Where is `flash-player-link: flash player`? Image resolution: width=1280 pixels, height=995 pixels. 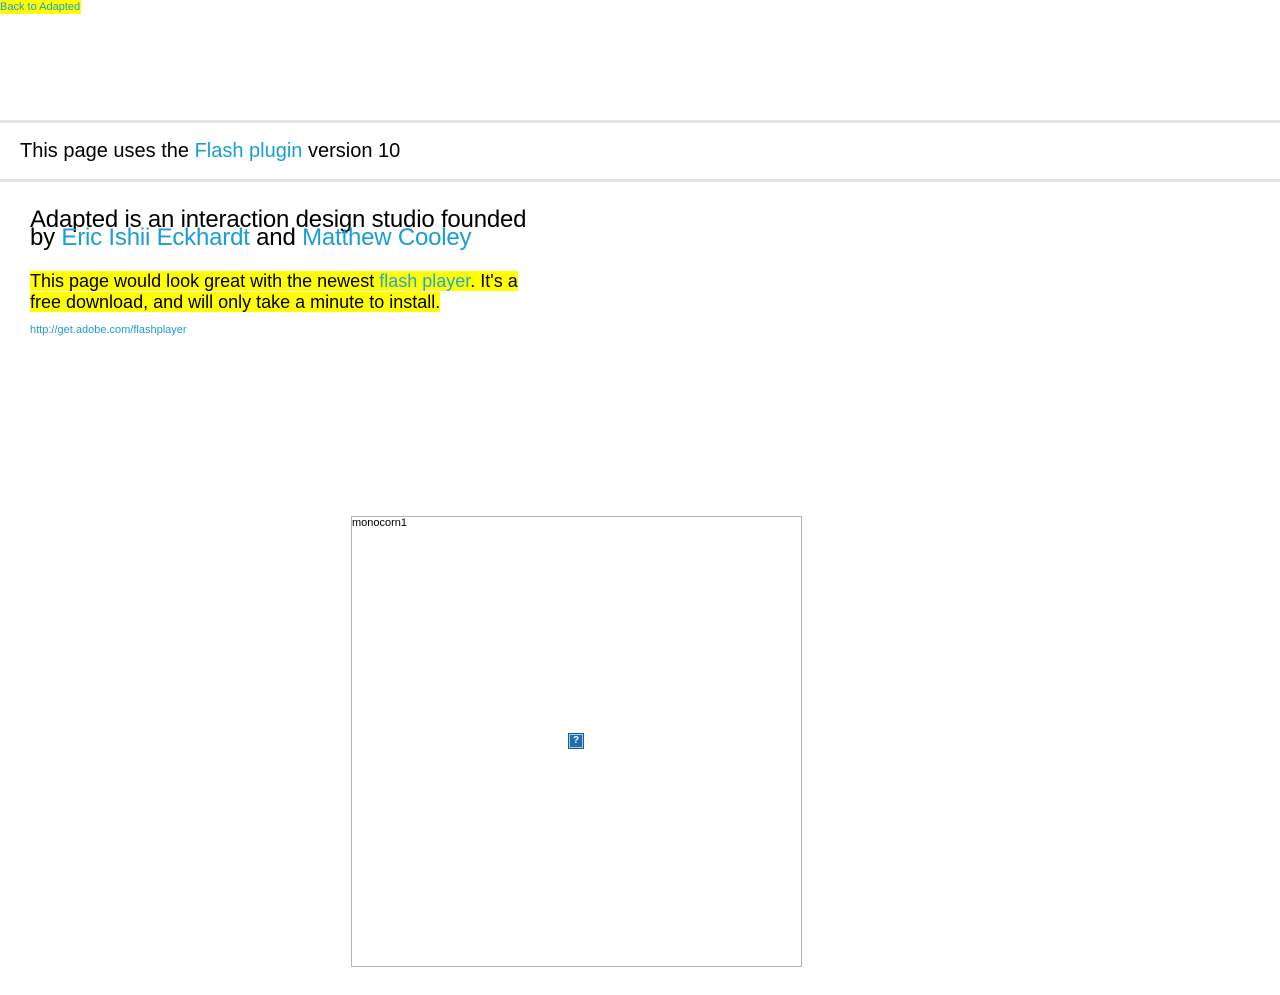 flash-player-link: flash player is located at coordinates (424, 281).